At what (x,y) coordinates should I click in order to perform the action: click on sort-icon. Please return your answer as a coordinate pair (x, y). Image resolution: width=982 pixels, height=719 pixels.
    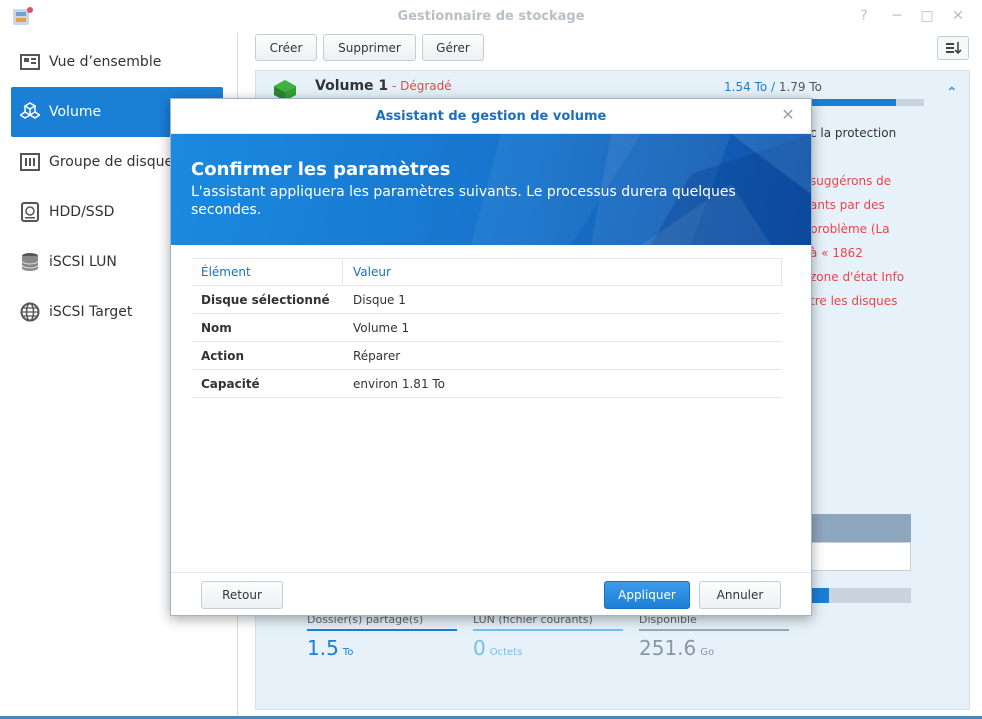
    Looking at the image, I should click on (954, 48).